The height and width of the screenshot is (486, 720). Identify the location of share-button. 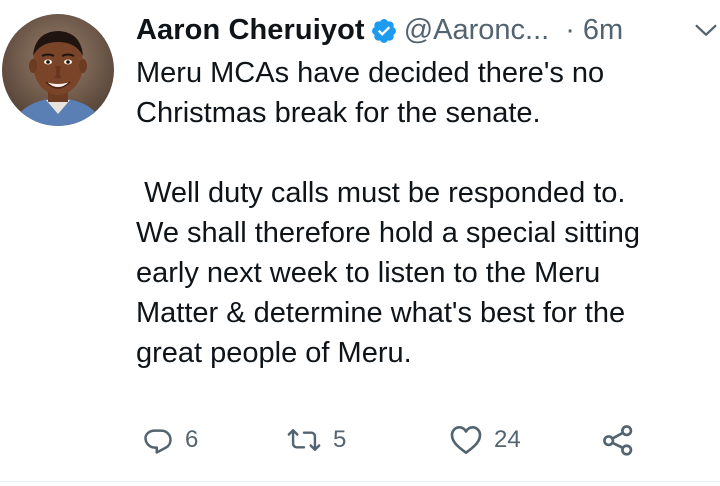
(618, 440).